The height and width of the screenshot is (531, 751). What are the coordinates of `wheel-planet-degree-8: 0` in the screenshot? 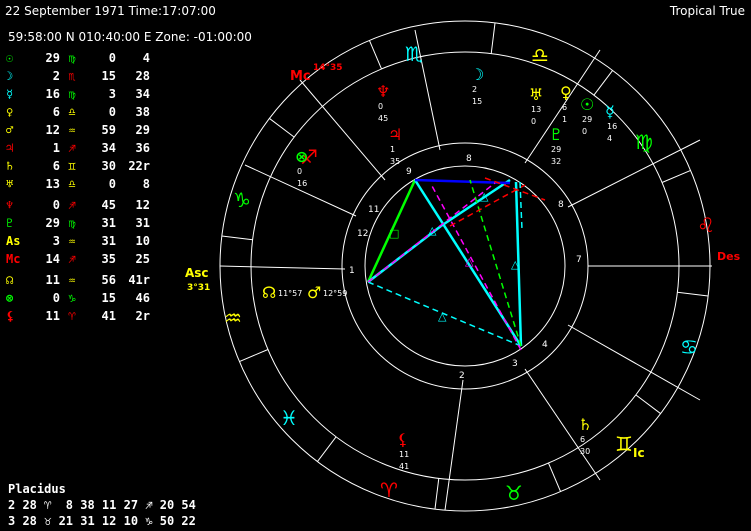 It's located at (299, 171).